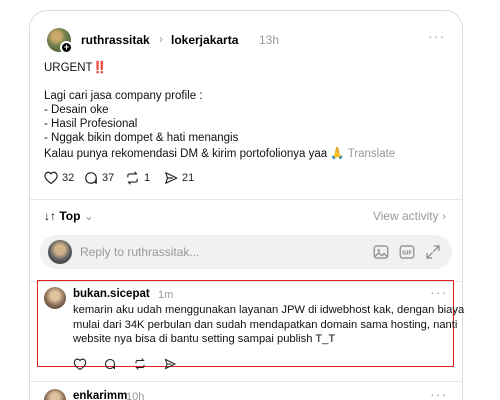 Image resolution: width=500 pixels, height=400 pixels. What do you see at coordinates (88, 216) in the screenshot?
I see `chevron-down-icon: ⌄` at bounding box center [88, 216].